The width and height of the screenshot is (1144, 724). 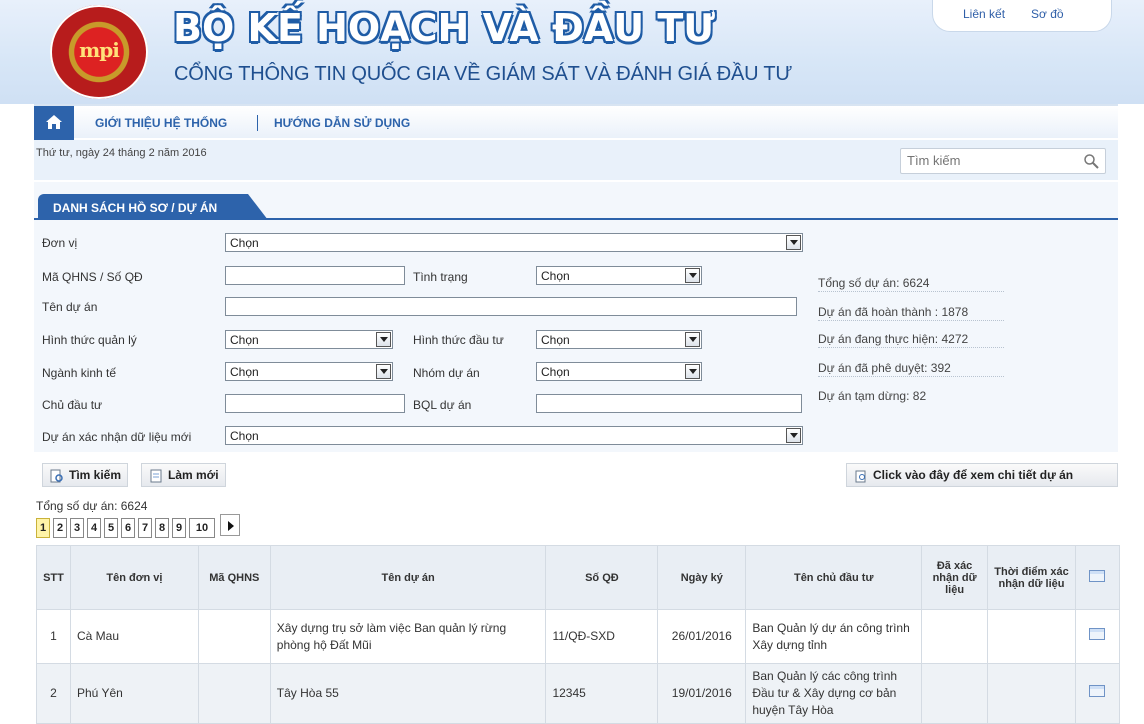 What do you see at coordinates (162, 528) in the screenshot?
I see `page-8: 8` at bounding box center [162, 528].